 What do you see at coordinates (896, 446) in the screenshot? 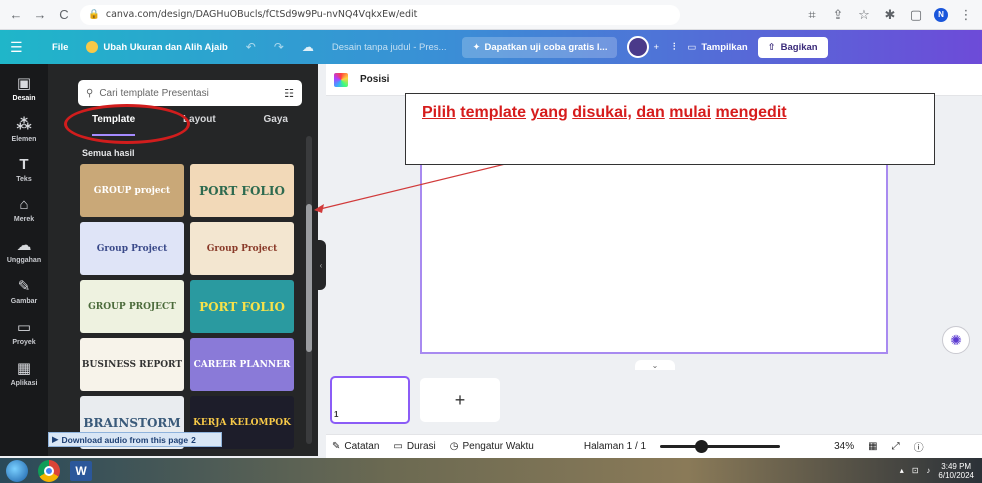
I see `fullscreen-icon: ⤢` at bounding box center [896, 446].